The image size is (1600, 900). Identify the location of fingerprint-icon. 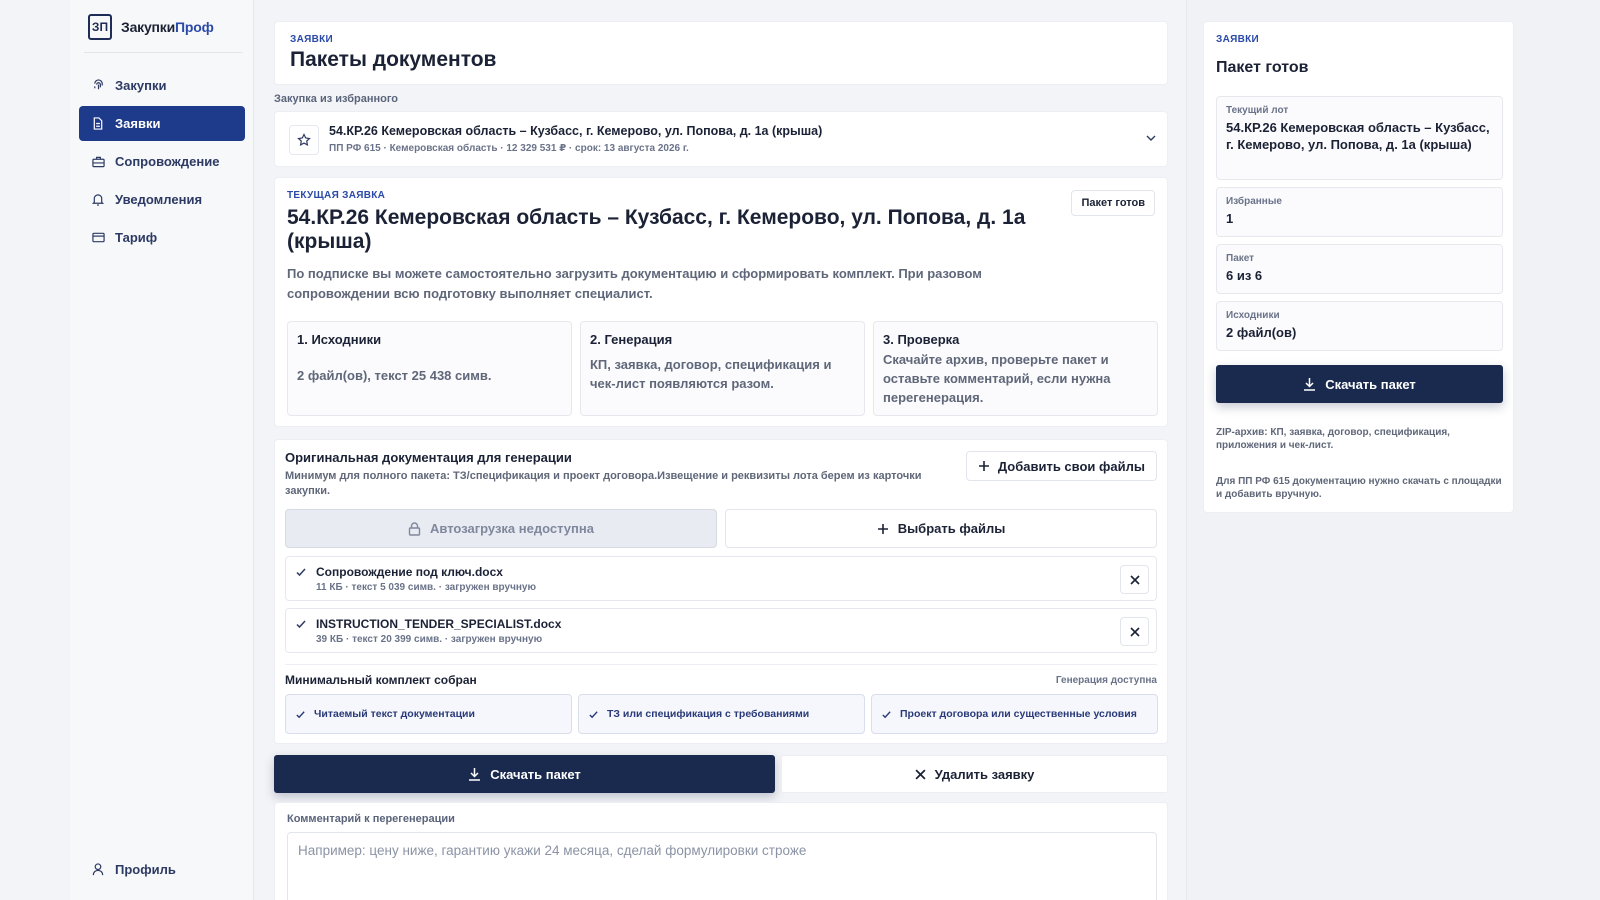
(98, 86).